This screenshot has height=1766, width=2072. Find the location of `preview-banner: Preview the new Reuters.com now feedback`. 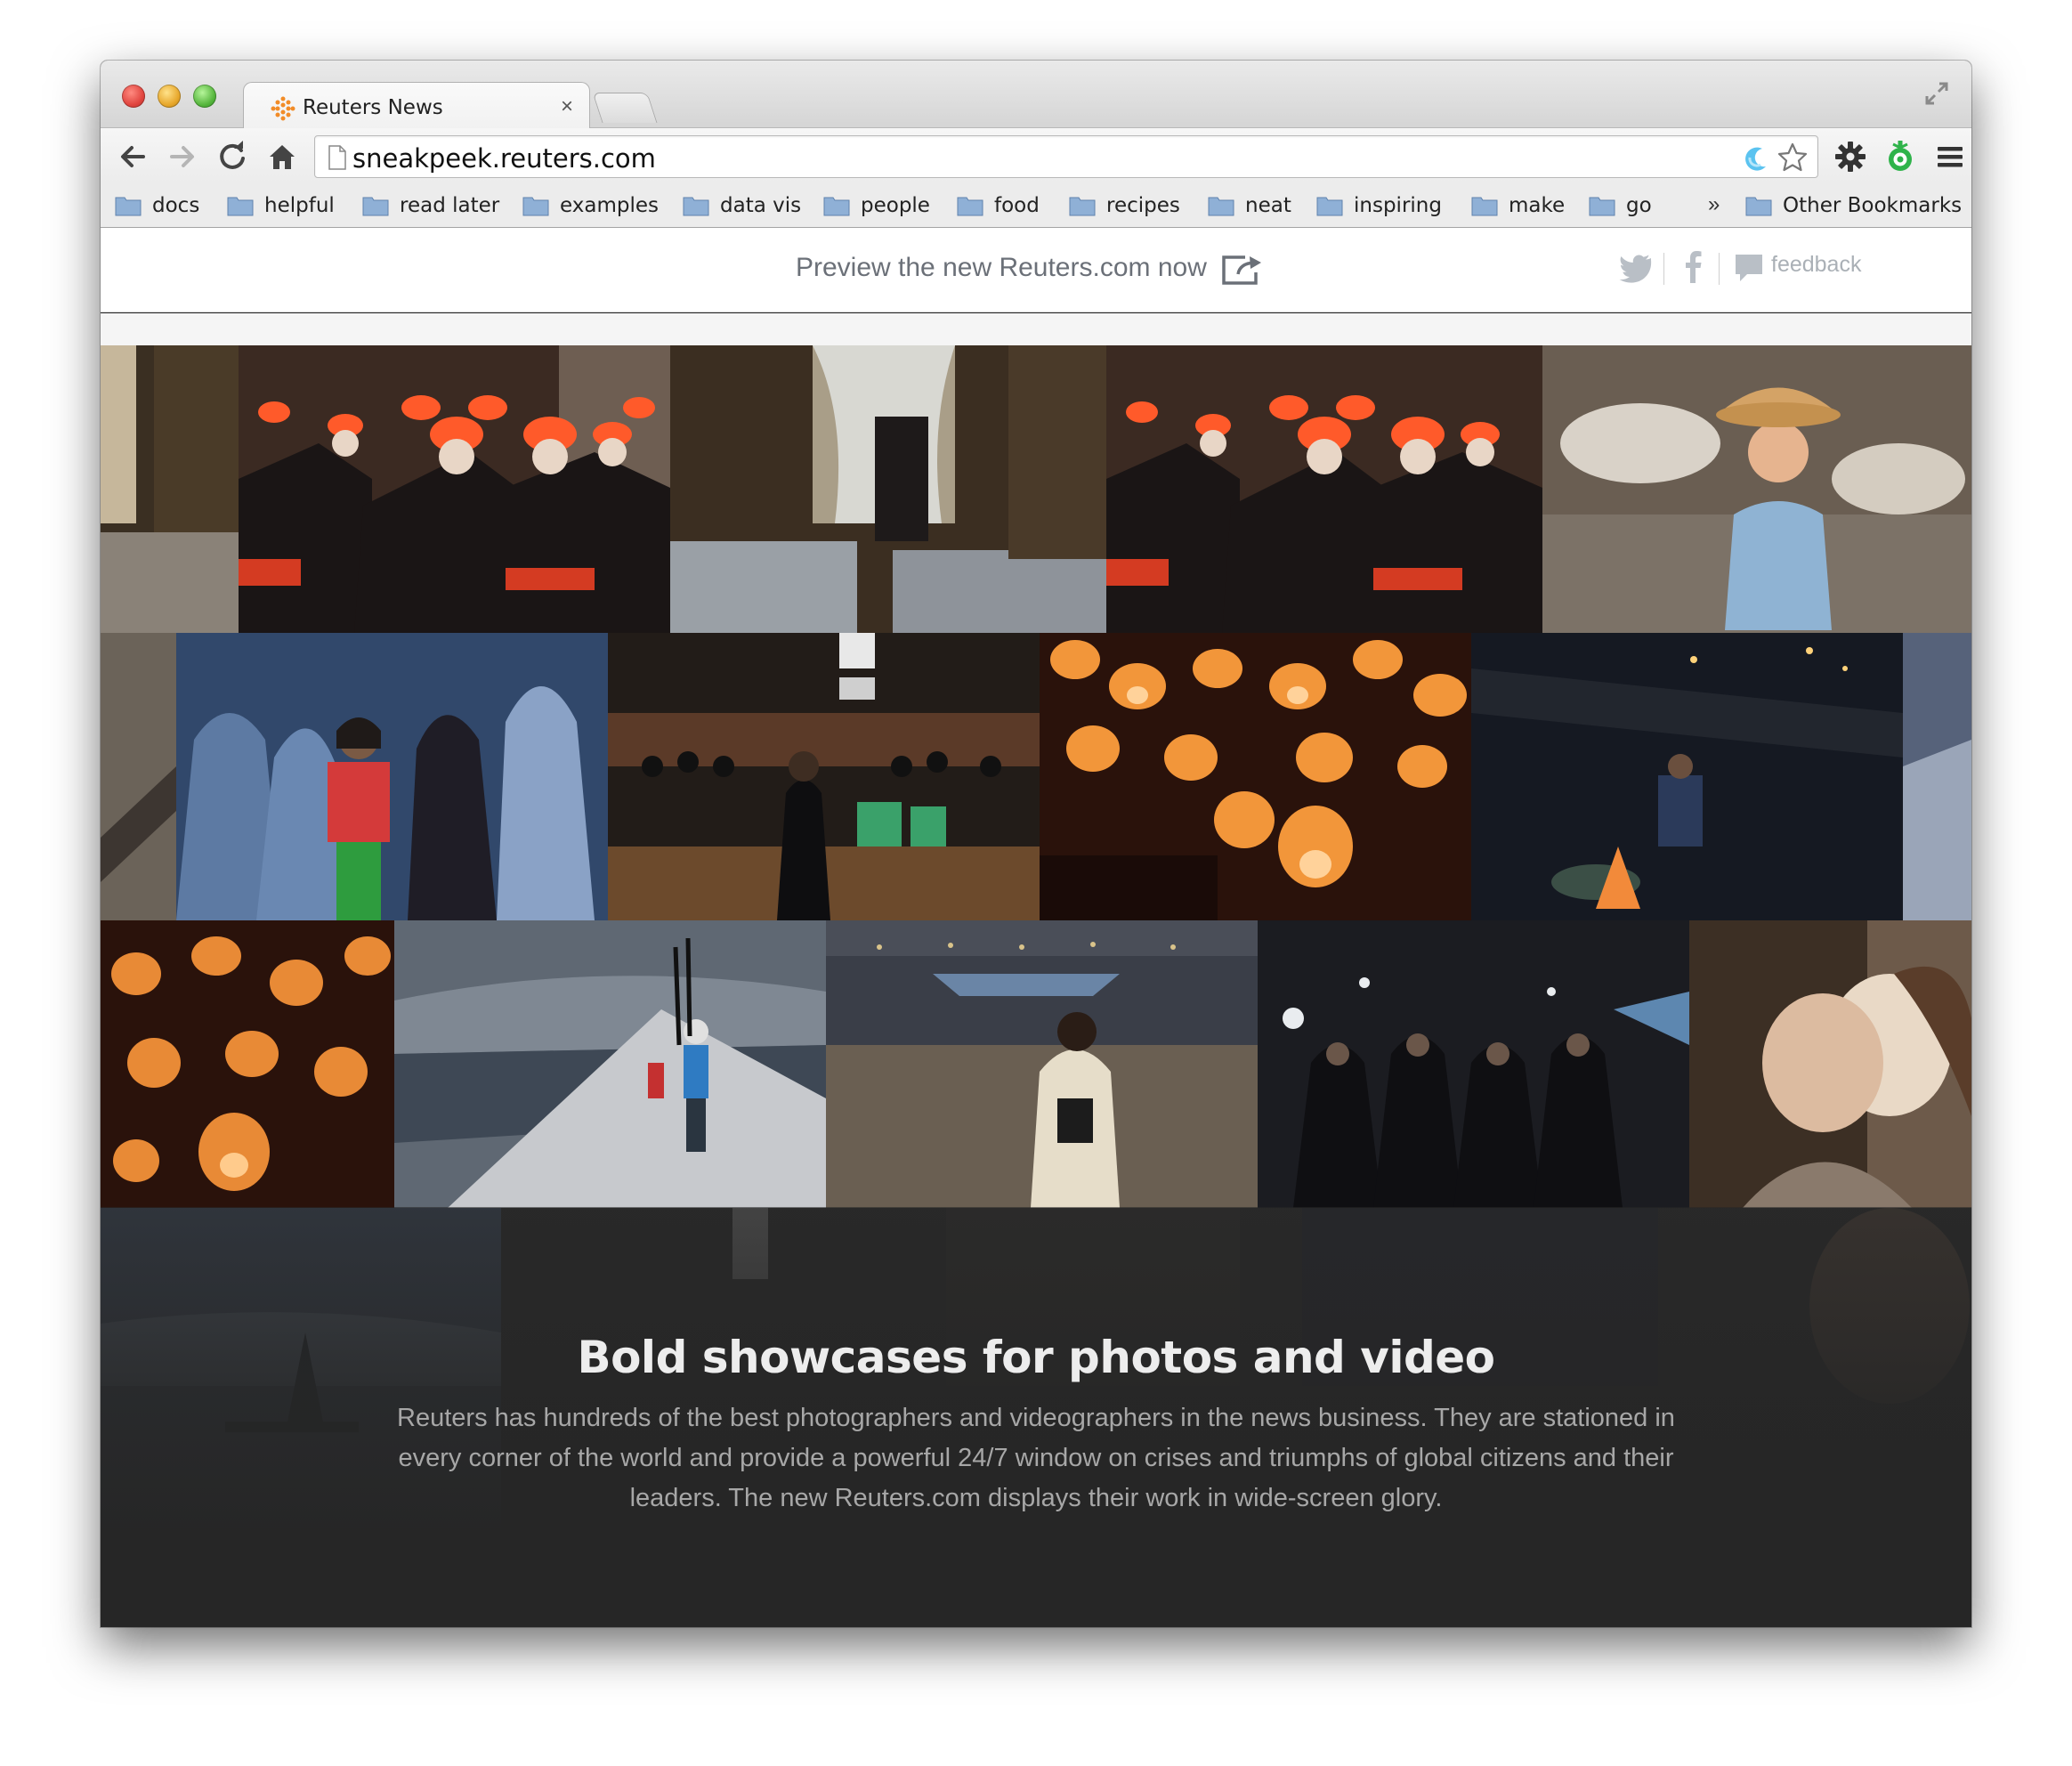

preview-banner: Preview the new Reuters.com now feedback is located at coordinates (1036, 270).